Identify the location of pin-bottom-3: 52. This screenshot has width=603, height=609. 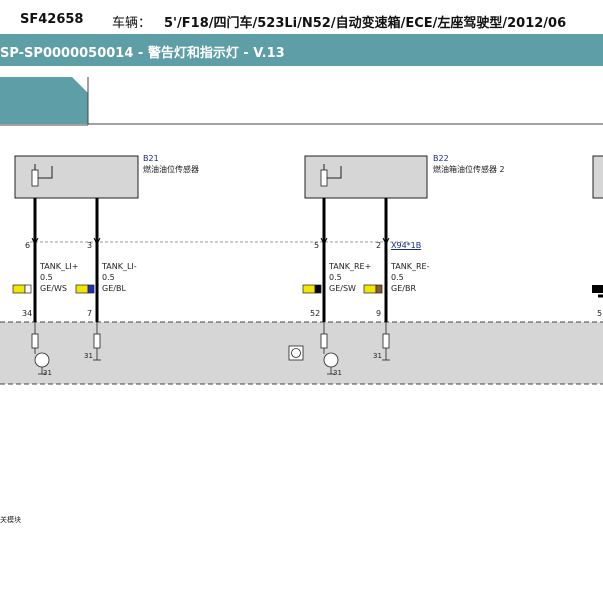
(315, 313).